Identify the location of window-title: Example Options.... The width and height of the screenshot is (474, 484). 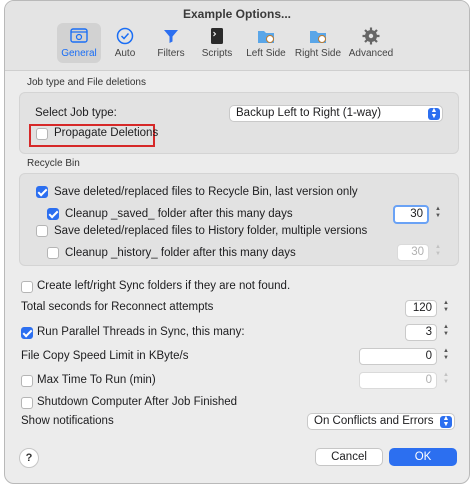
(237, 14).